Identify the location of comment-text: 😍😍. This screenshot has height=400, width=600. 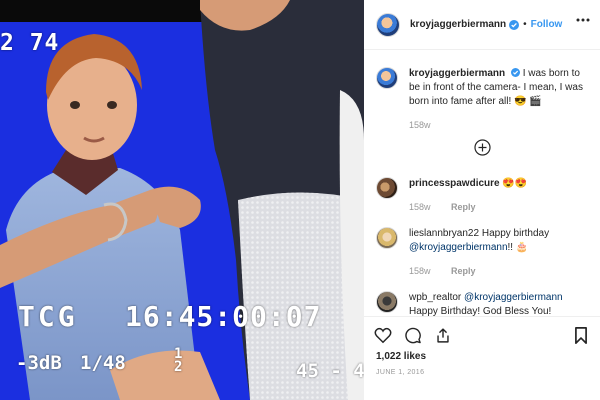
(515, 183).